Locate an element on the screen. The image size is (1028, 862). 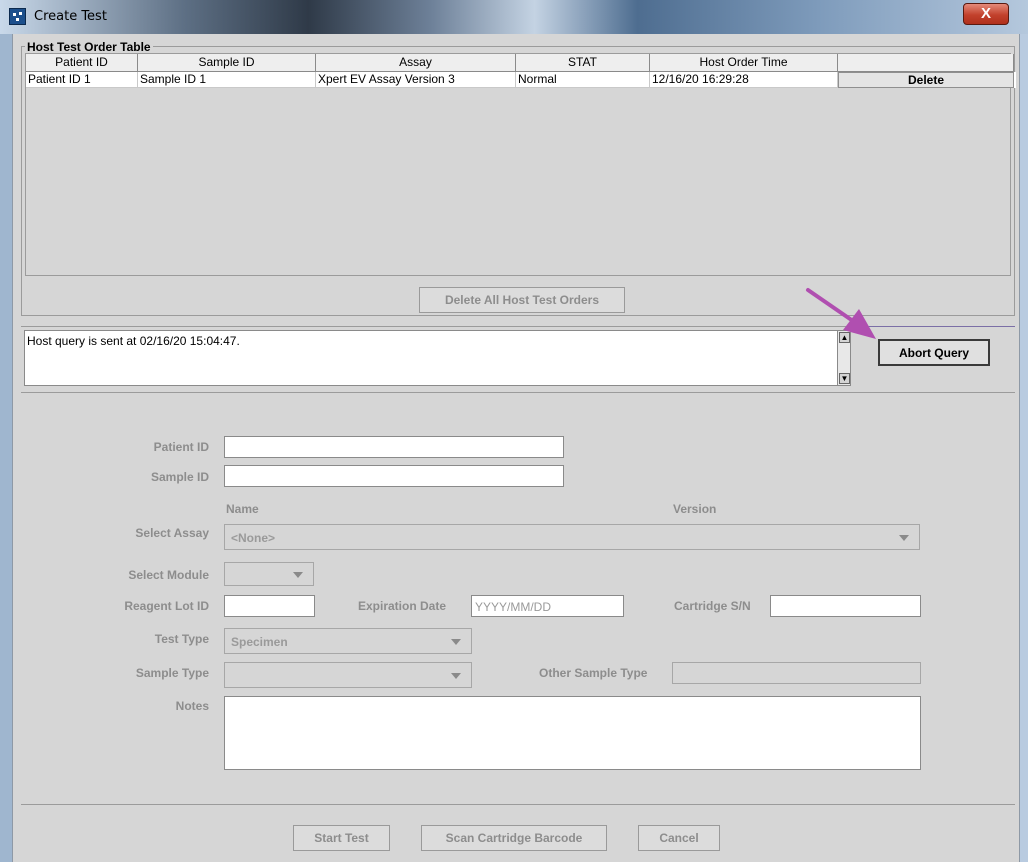
query-scrollbar: ▲ ▼ is located at coordinates (844, 358).